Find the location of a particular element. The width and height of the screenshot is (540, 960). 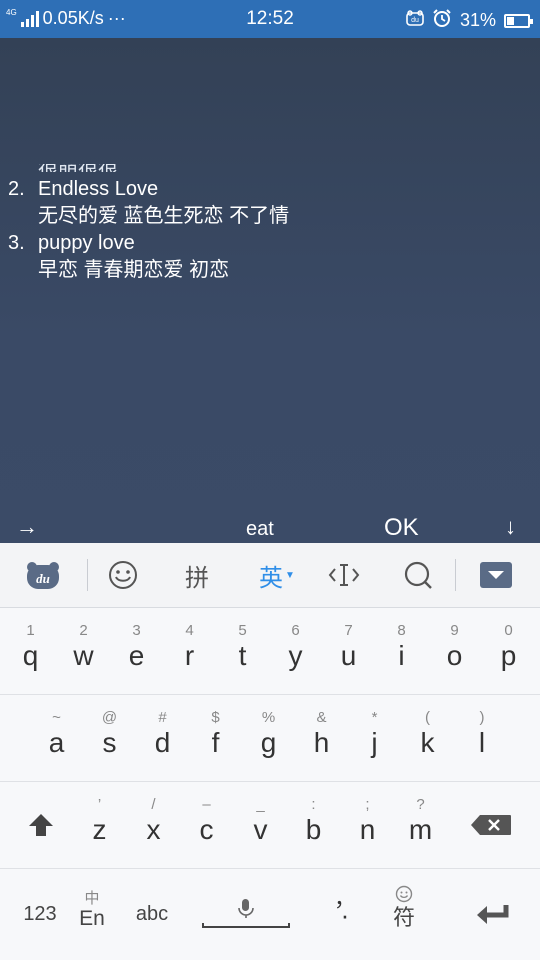

key-j: * j is located at coordinates (374, 738).